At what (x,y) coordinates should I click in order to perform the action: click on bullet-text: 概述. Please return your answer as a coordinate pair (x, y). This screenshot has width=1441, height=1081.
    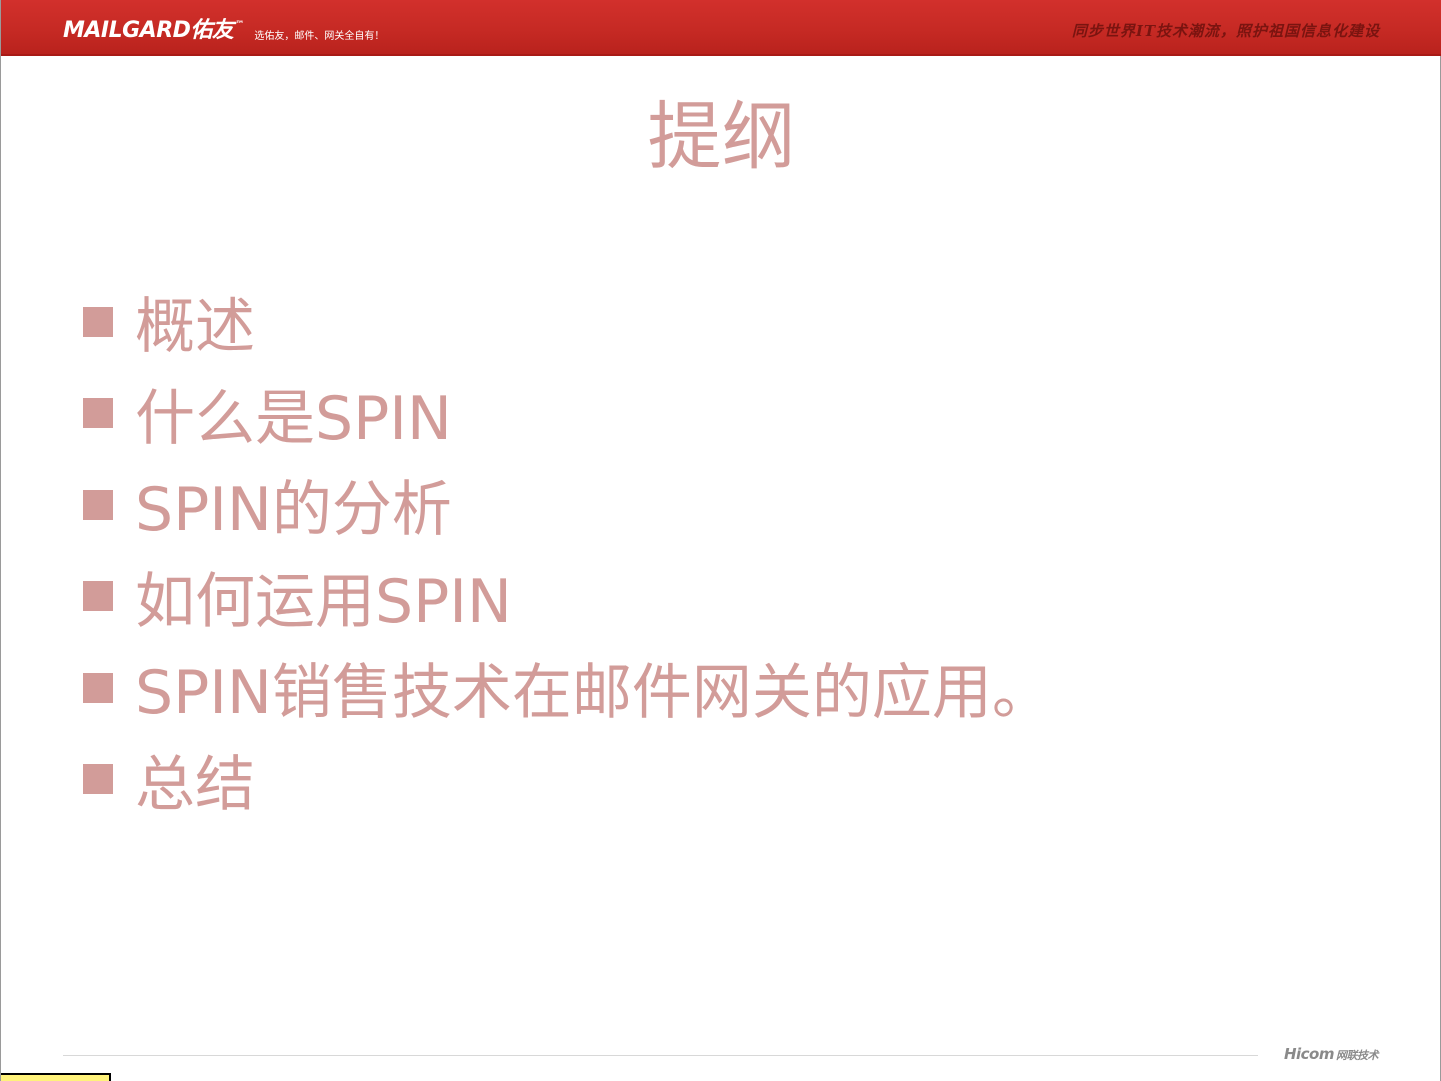
    Looking at the image, I should click on (195, 327).